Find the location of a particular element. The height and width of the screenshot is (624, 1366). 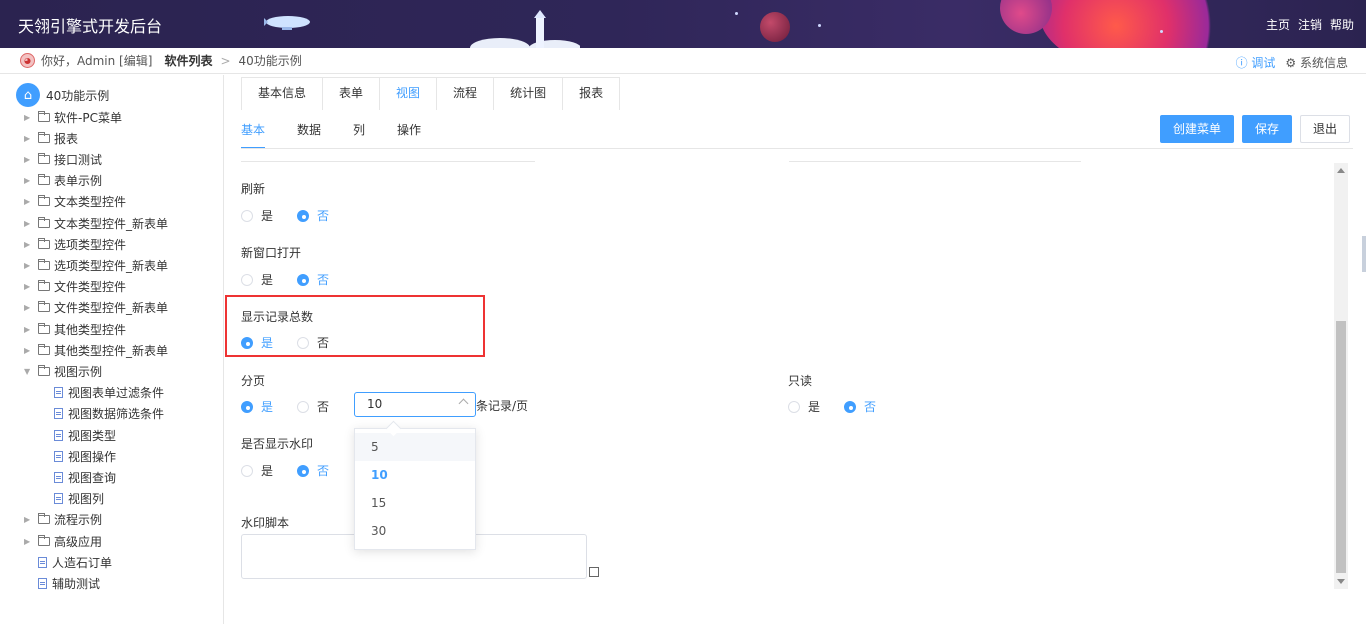

sidebar-item: 辅助测试 is located at coordinates (69, 583).